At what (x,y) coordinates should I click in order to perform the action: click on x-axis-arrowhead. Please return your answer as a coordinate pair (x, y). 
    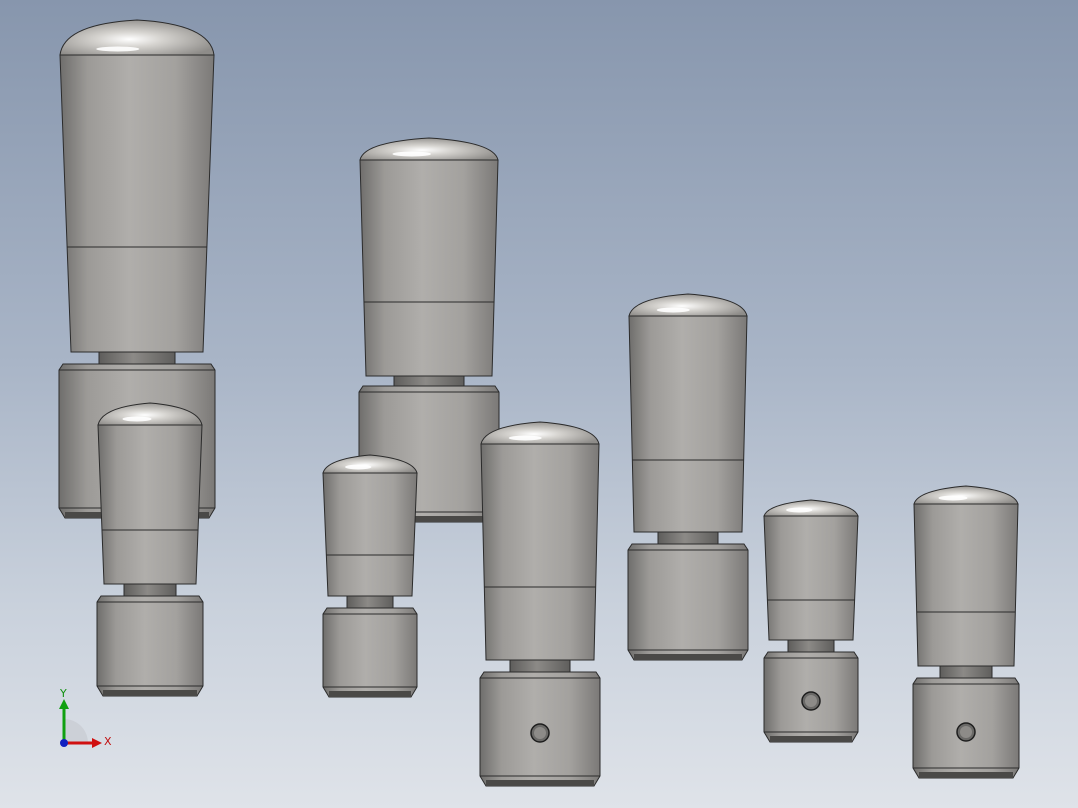
    Looking at the image, I should click on (97, 743).